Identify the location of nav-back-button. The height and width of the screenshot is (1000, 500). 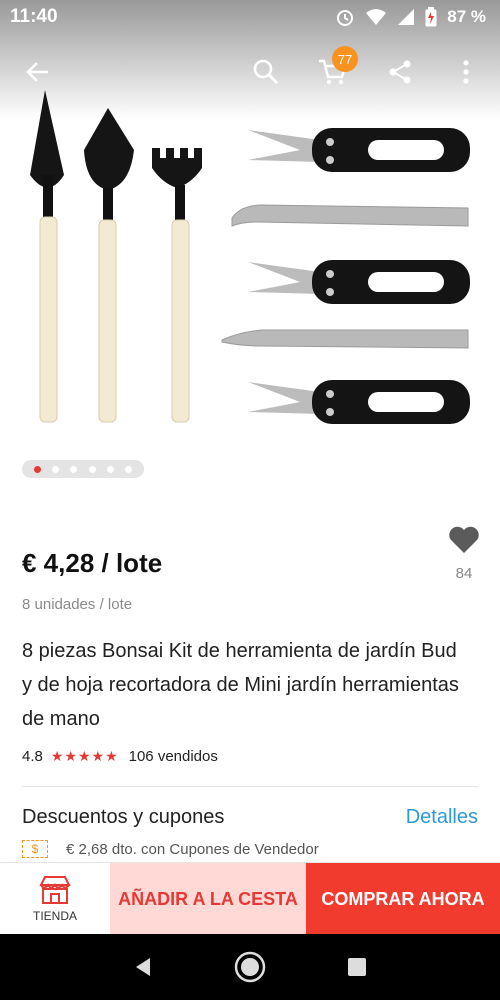
(143, 967).